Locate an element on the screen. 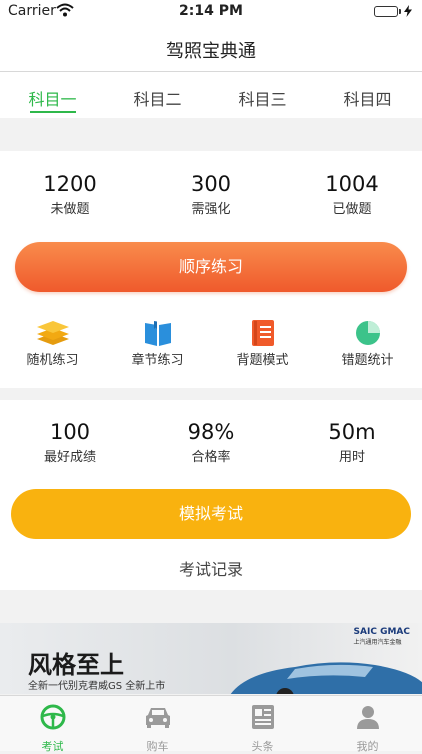  ad-banner: 风格至上 全新一代别克君威GS 全新上市 SAIC GMAC 上汽通用汽车金融 is located at coordinates (211, 658).